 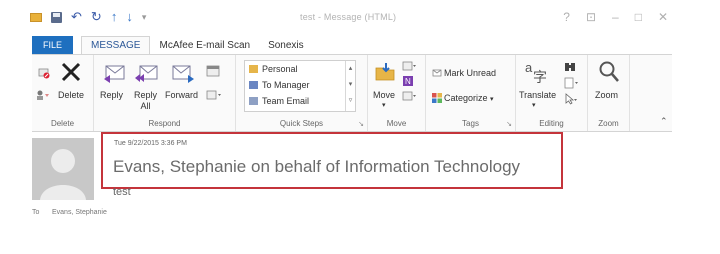 I want to click on related-icon, so click(x=571, y=83).